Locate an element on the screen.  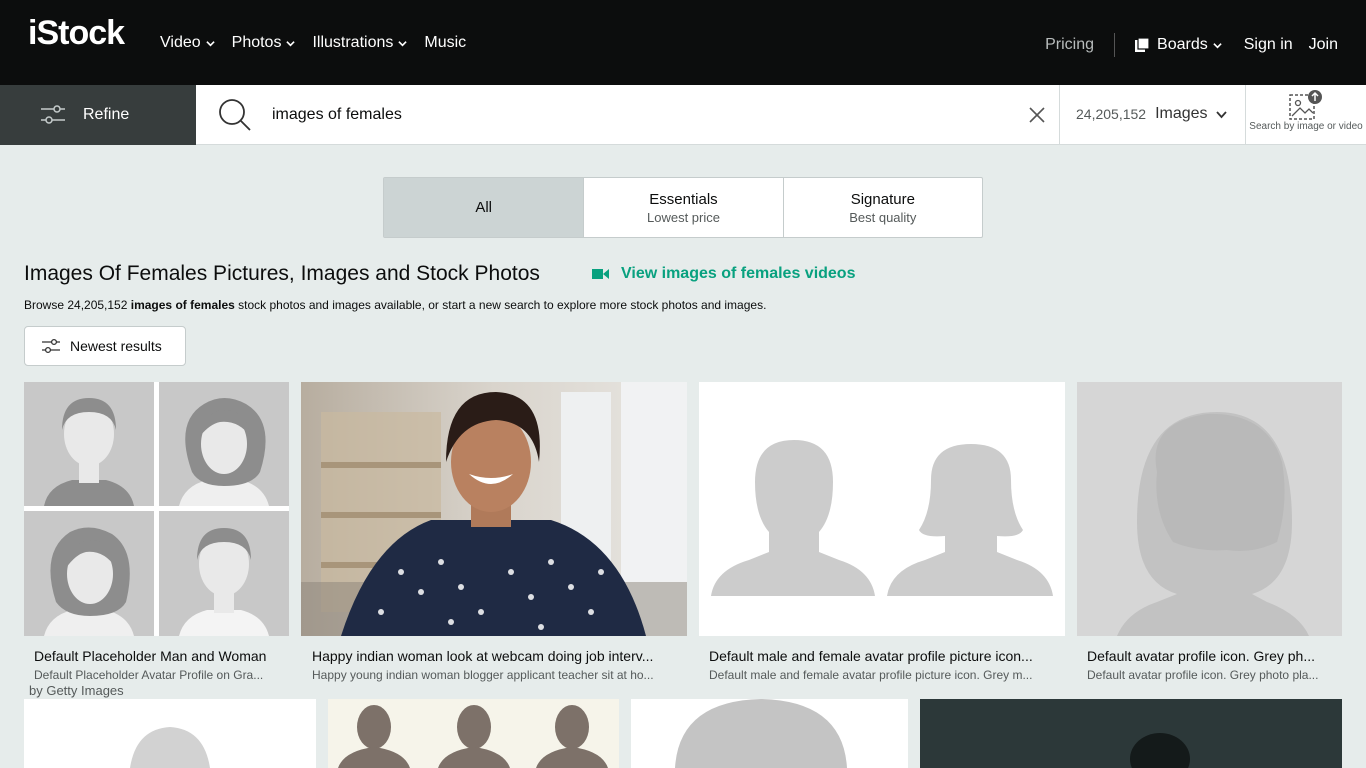
media-type-label: Images is located at coordinates (1181, 113).